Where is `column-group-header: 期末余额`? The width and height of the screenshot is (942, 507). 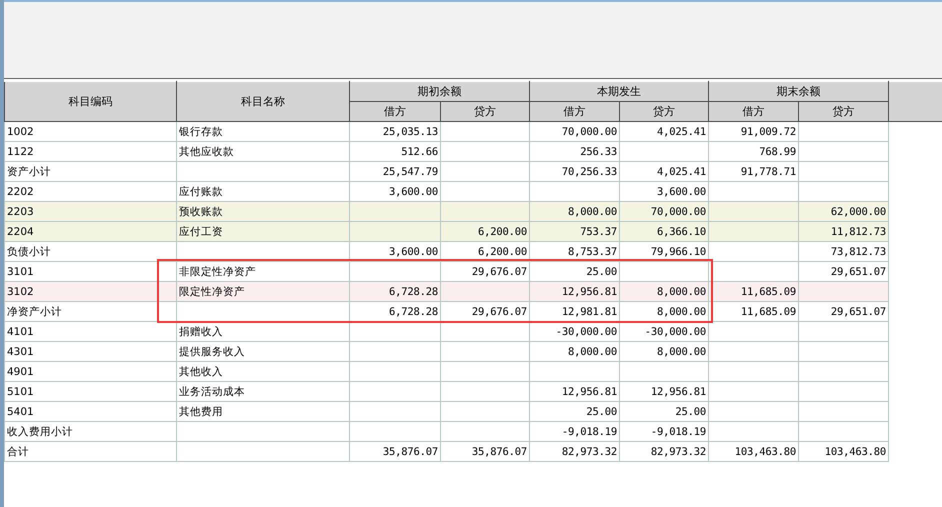 column-group-header: 期末余额 is located at coordinates (798, 92).